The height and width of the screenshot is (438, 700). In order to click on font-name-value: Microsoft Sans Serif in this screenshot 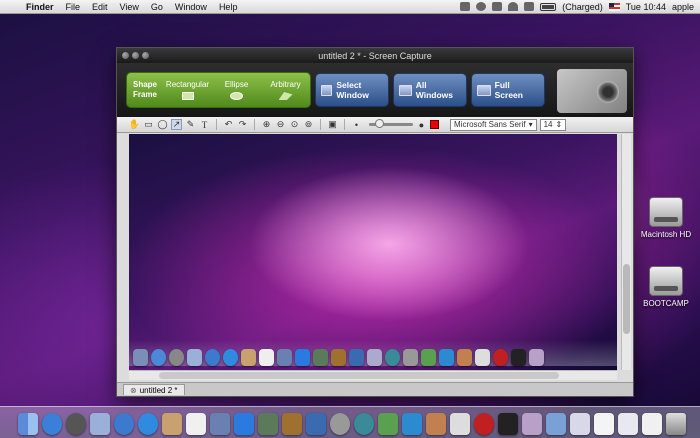, I will do `click(490, 124)`.